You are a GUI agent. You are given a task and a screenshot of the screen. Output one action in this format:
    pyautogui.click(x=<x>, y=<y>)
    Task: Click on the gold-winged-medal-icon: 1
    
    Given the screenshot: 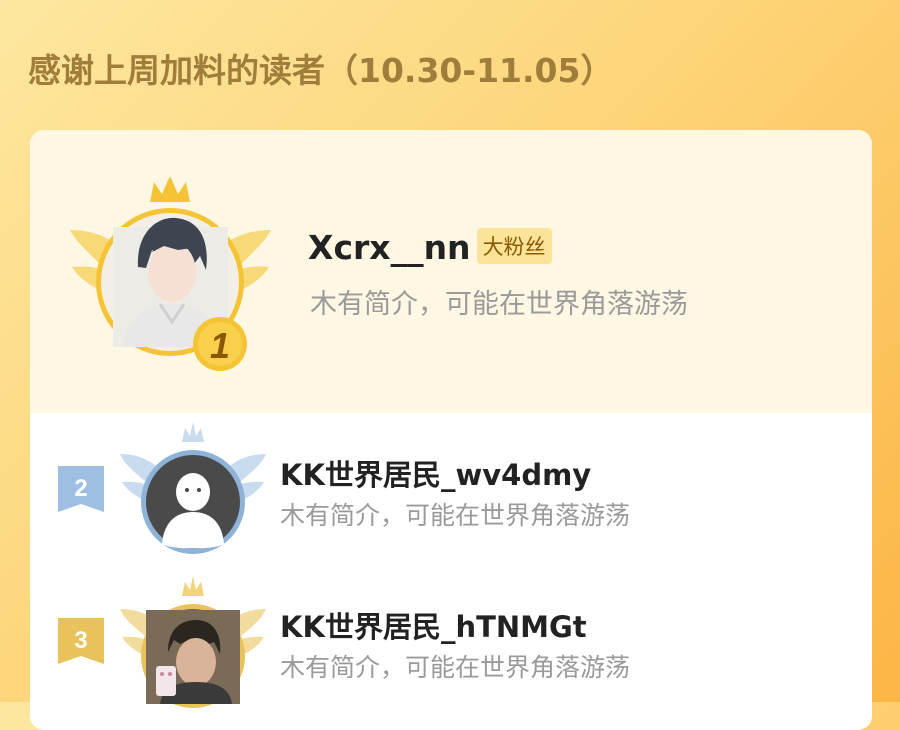 What is the action you would take?
    pyautogui.click(x=170, y=273)
    